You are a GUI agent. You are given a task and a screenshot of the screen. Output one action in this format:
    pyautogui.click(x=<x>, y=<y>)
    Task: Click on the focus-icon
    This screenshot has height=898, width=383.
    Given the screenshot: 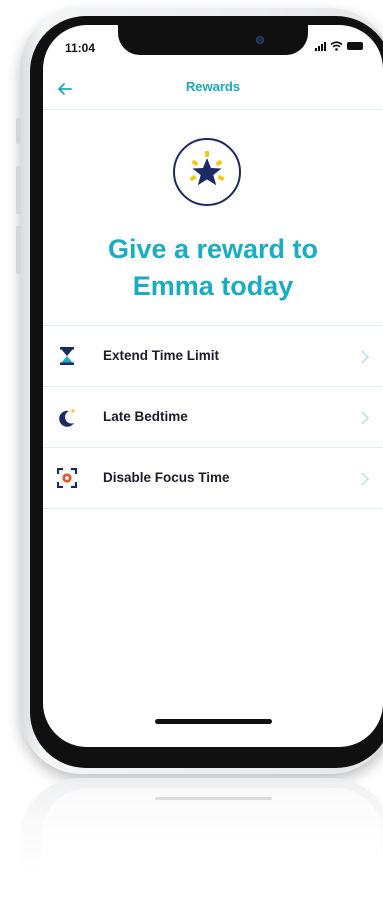 What is the action you would take?
    pyautogui.click(x=67, y=478)
    